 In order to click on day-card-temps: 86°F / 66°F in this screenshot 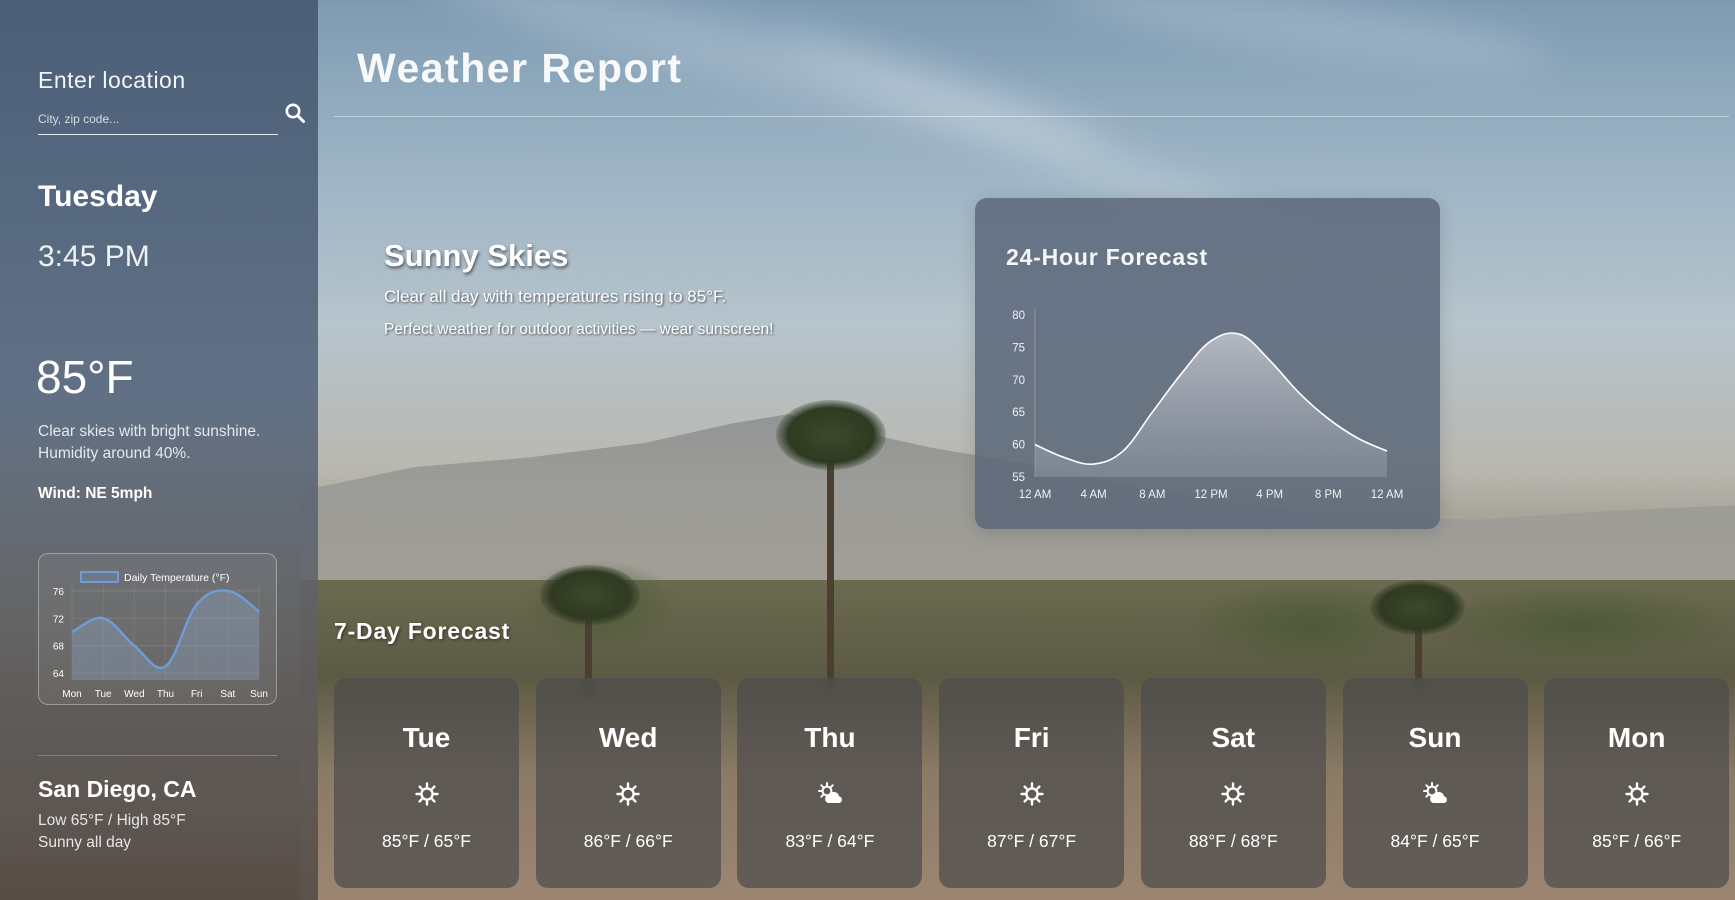, I will do `click(628, 841)`.